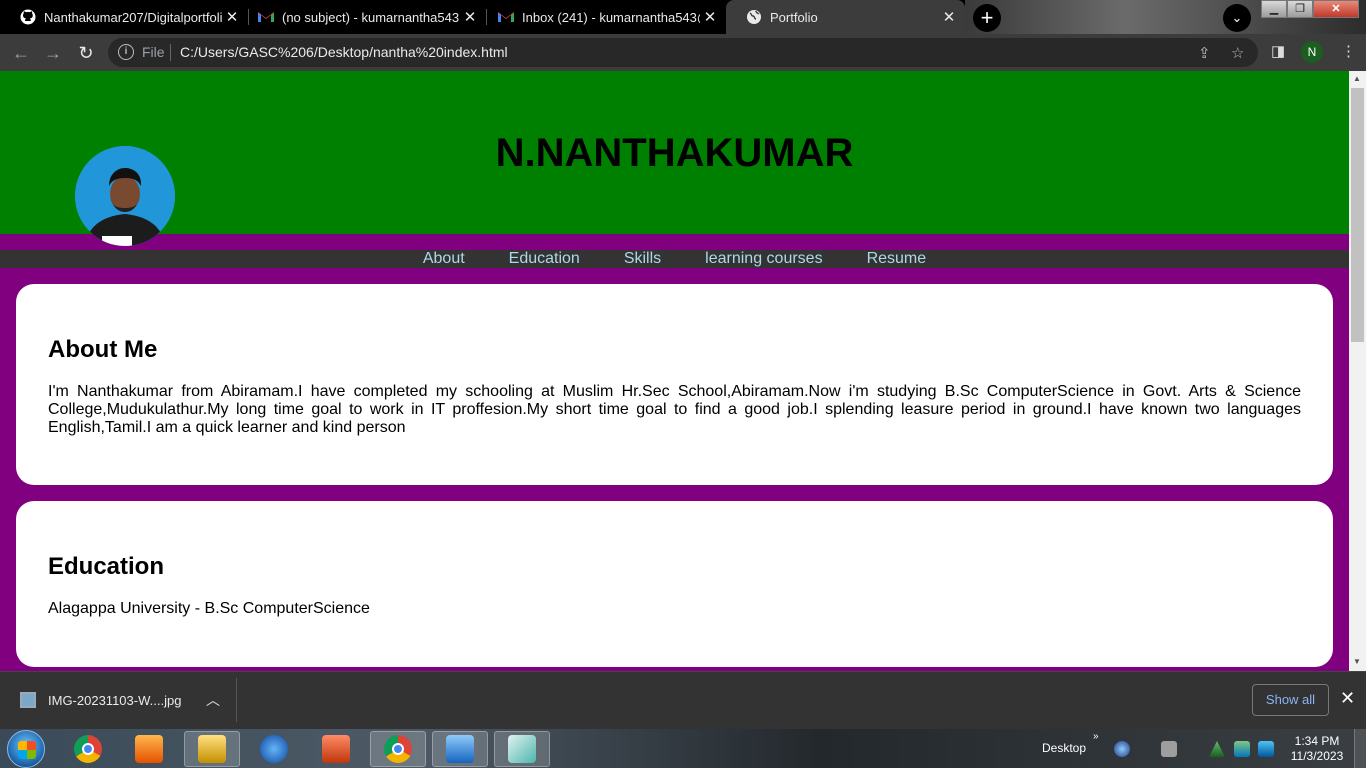  Describe the element at coordinates (1217, 749) in the screenshot. I see `drive-icon` at that location.